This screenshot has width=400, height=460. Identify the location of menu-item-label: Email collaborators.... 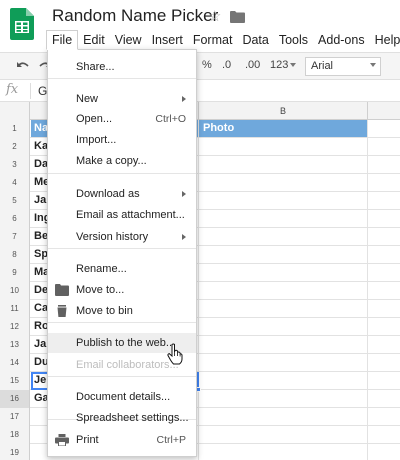
(127, 365).